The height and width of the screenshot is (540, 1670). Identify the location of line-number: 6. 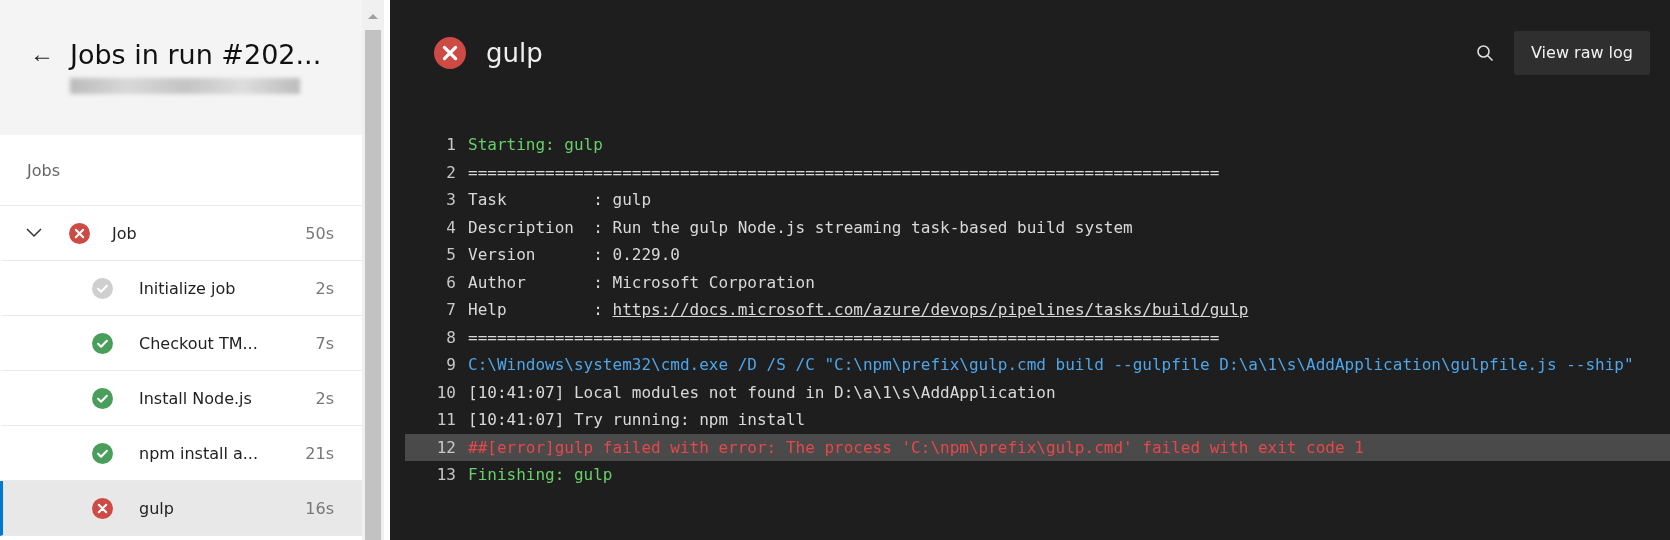
(451, 282).